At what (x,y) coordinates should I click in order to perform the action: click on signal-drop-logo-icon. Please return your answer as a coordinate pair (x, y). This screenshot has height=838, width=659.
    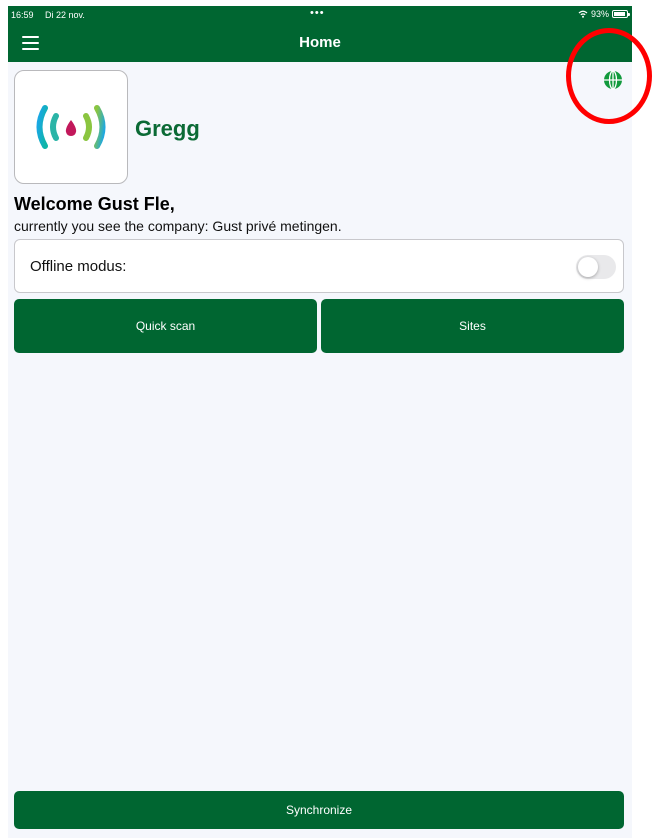
    Looking at the image, I should click on (71, 127).